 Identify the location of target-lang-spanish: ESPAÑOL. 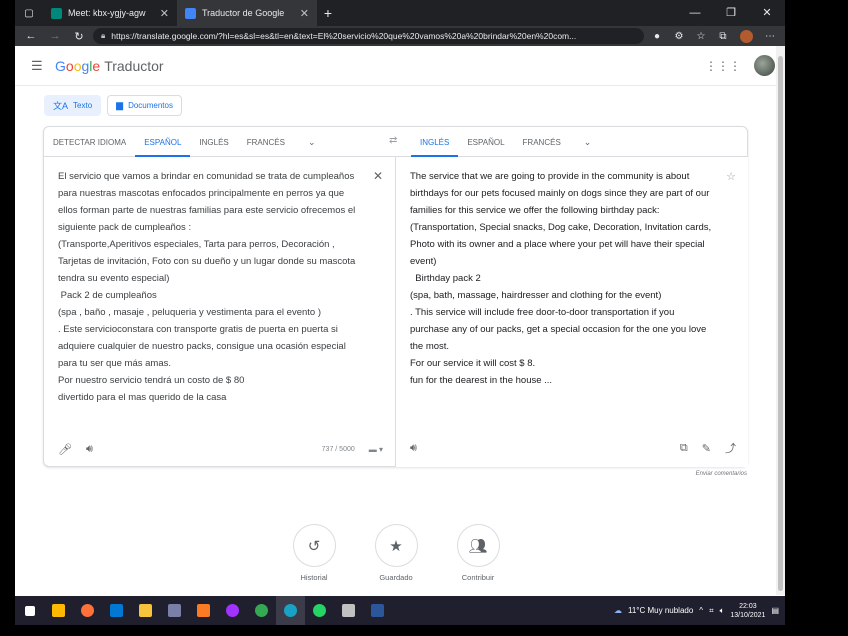
(485, 142).